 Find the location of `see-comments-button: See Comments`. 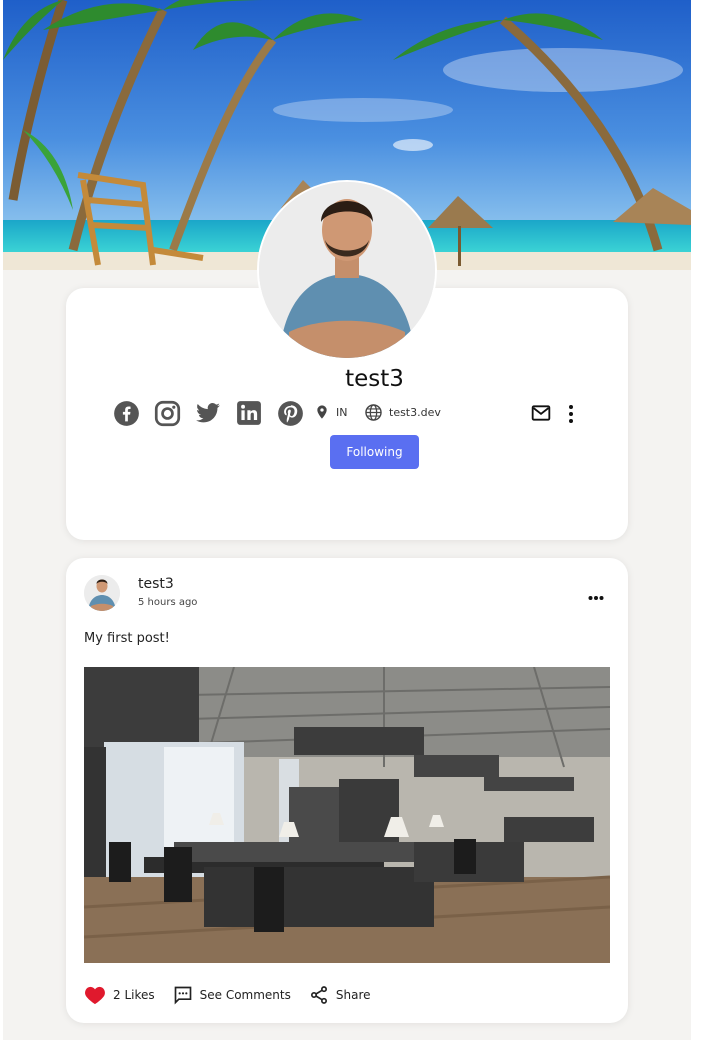

see-comments-button: See Comments is located at coordinates (232, 995).